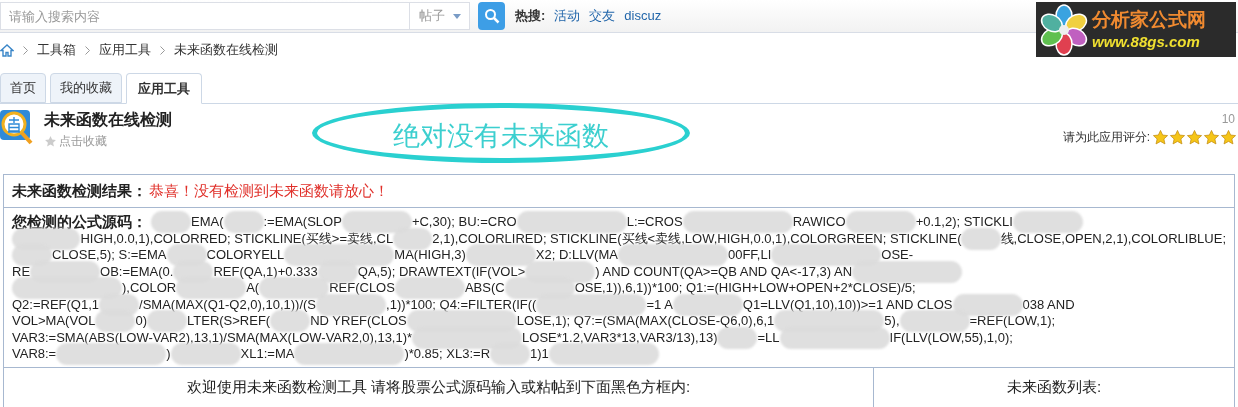  I want to click on code-fragment: OSE-, so click(897, 255).